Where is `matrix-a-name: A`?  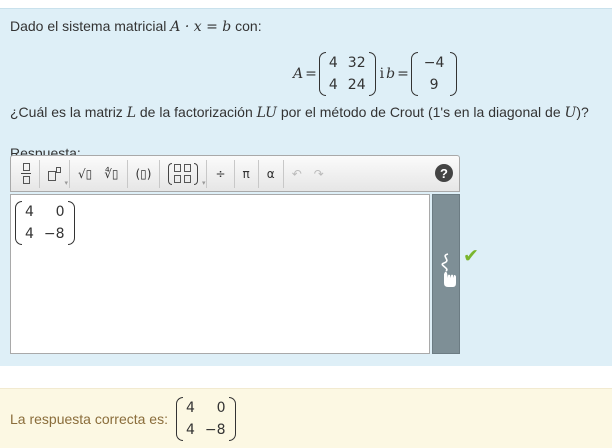
matrix-a-name: A is located at coordinates (298, 74).